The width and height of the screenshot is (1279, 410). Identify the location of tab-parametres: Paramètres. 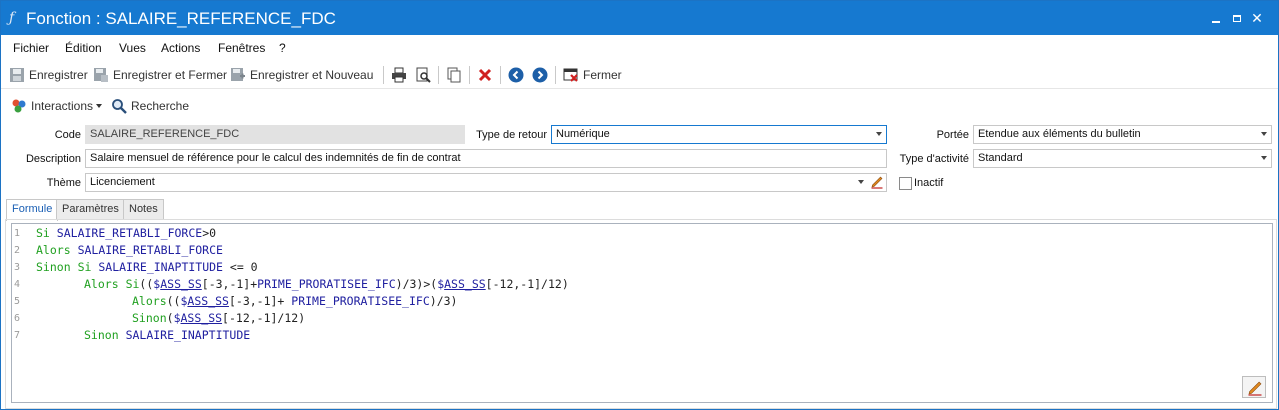
(90, 209).